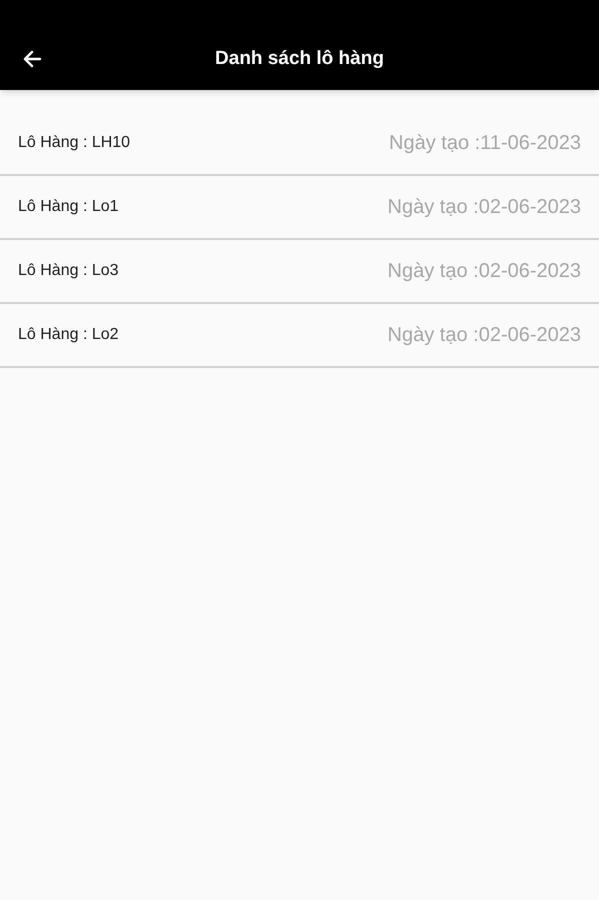 This screenshot has width=599, height=900. What do you see at coordinates (68, 335) in the screenshot?
I see `shipment-name: Lô Hàng : Lo2` at bounding box center [68, 335].